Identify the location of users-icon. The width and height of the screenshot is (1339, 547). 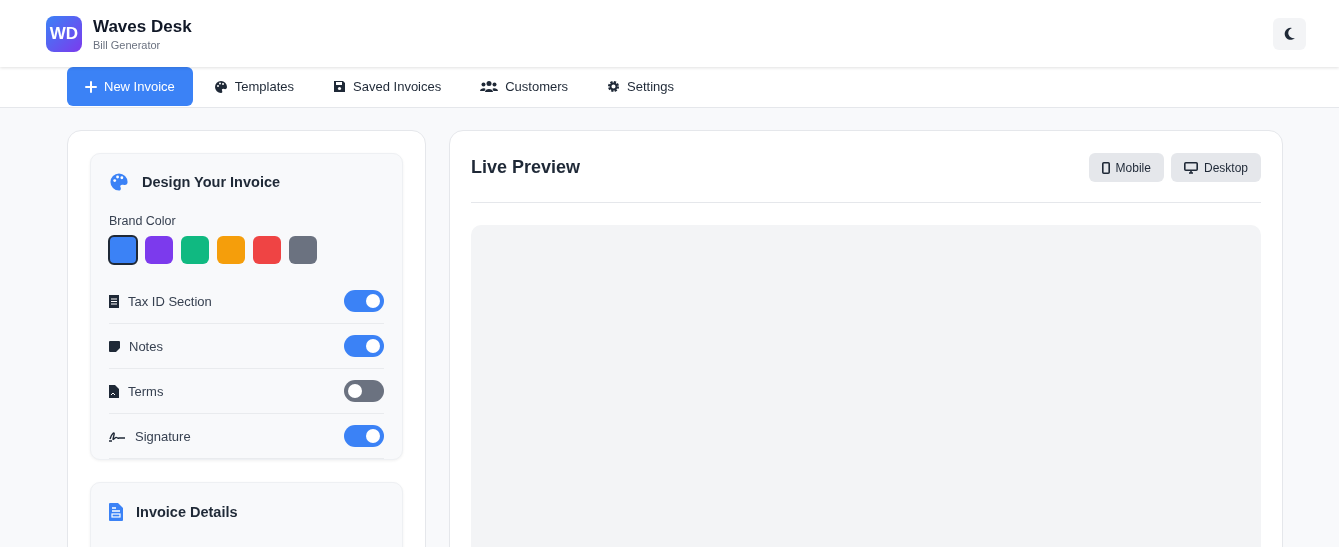
(489, 86).